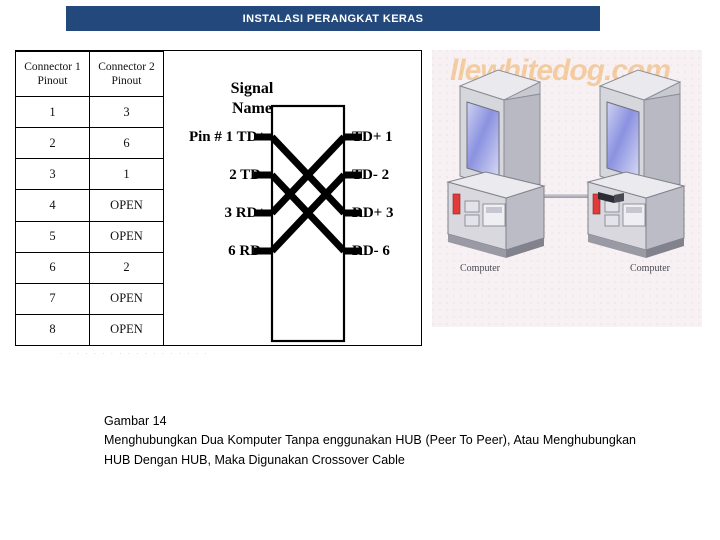 This screenshot has height=540, width=720. What do you see at coordinates (252, 108) in the screenshot?
I see `diagram-heading-line2: Name` at bounding box center [252, 108].